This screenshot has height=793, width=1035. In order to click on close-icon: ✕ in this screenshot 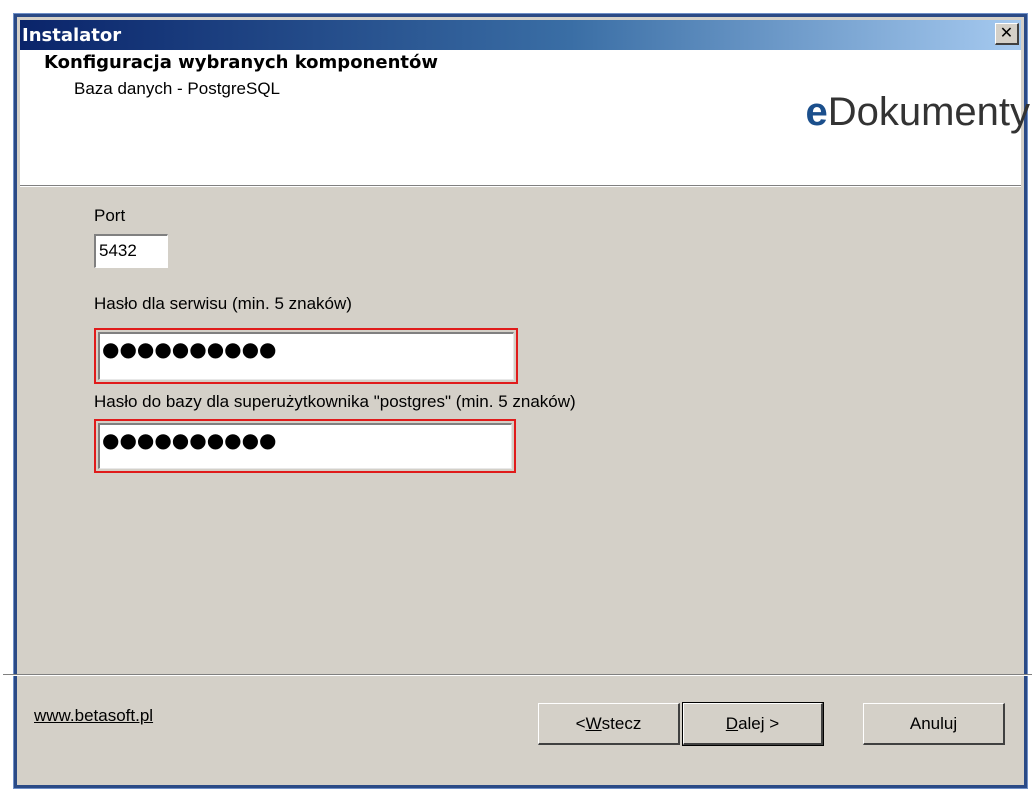, I will do `click(1006, 33)`.